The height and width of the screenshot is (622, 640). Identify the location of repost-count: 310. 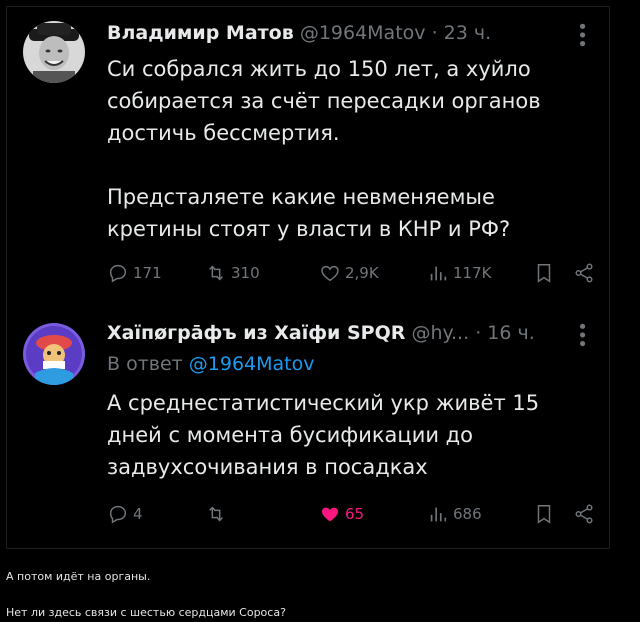
(245, 273).